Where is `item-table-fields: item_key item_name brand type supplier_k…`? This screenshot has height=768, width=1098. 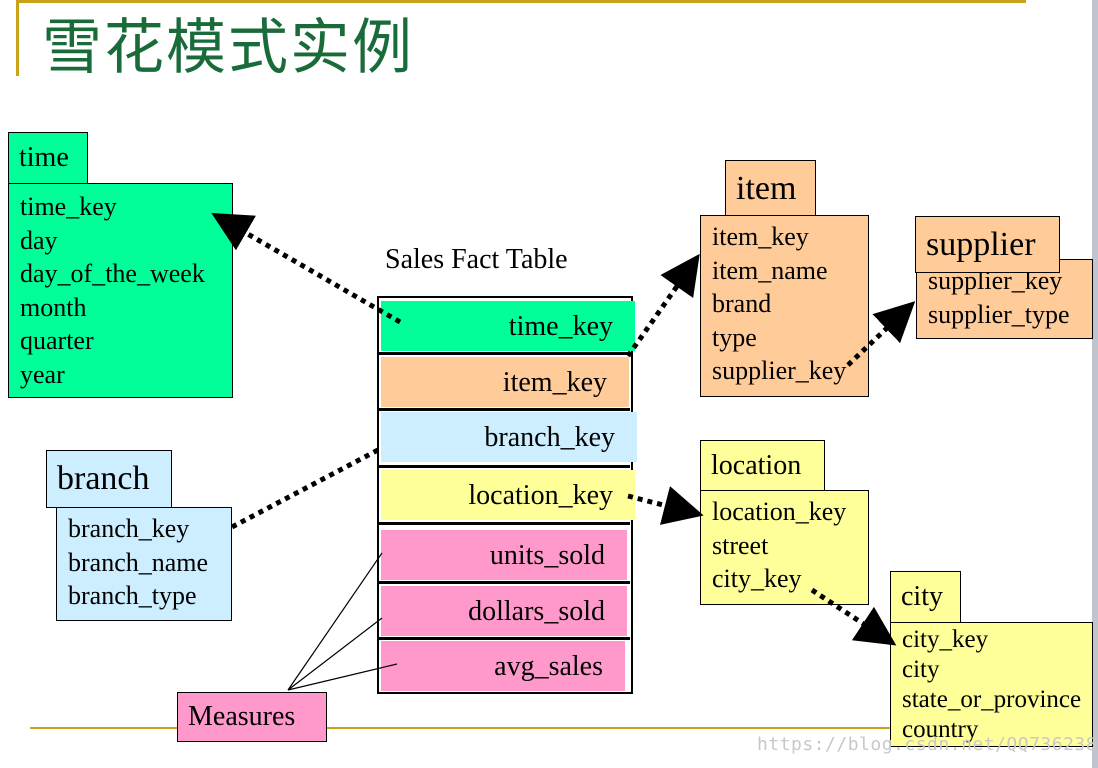 item-table-fields: item_key item_name brand type supplier_k… is located at coordinates (784, 306).